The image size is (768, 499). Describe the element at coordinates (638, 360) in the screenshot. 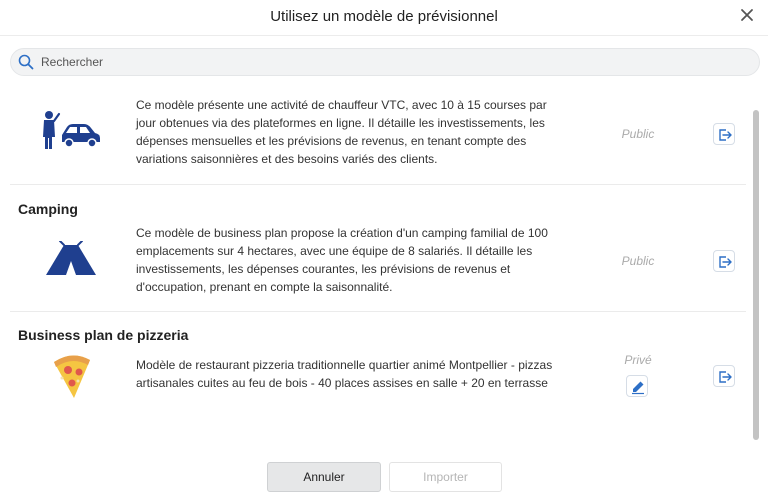

I see `visibility-label: Privé` at that location.